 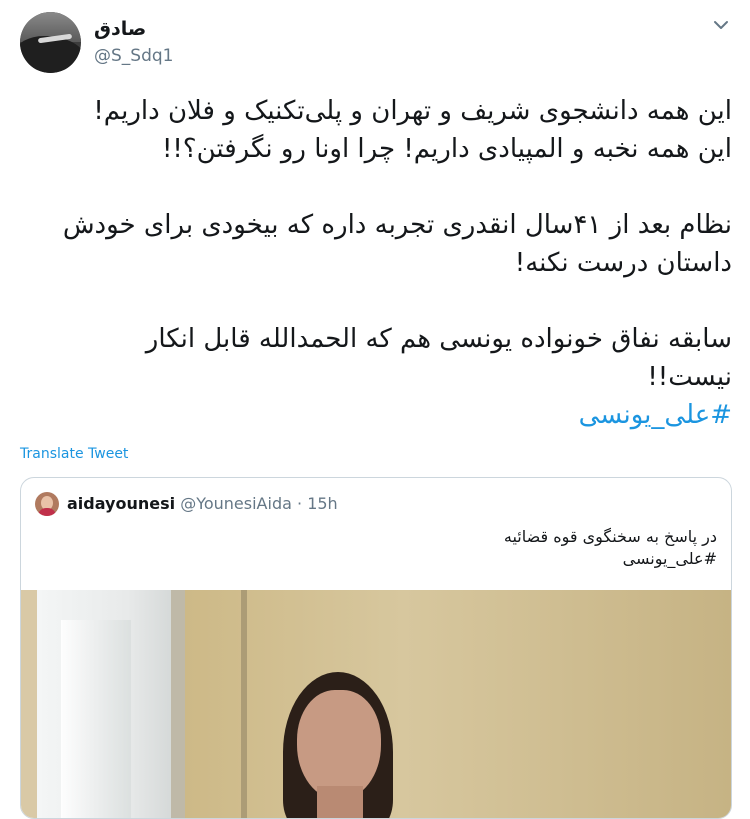 I want to click on quoted-text-line: در پاسخ به سخنگوی قوه قضائیه, so click(x=610, y=536).